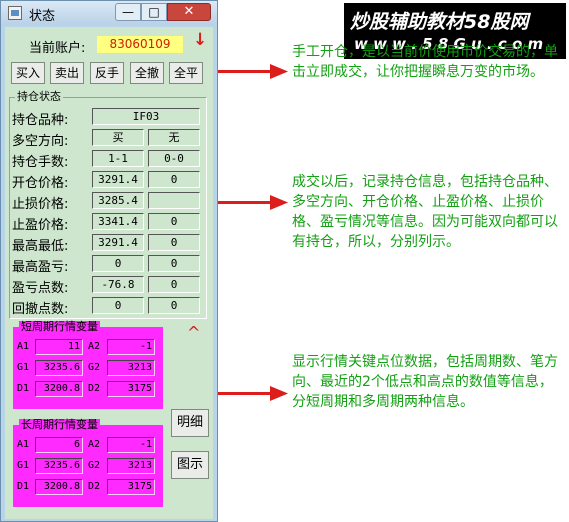 The image size is (569, 522). Describe the element at coordinates (94, 367) in the screenshot. I see `short-period-cell-label: G2` at that location.